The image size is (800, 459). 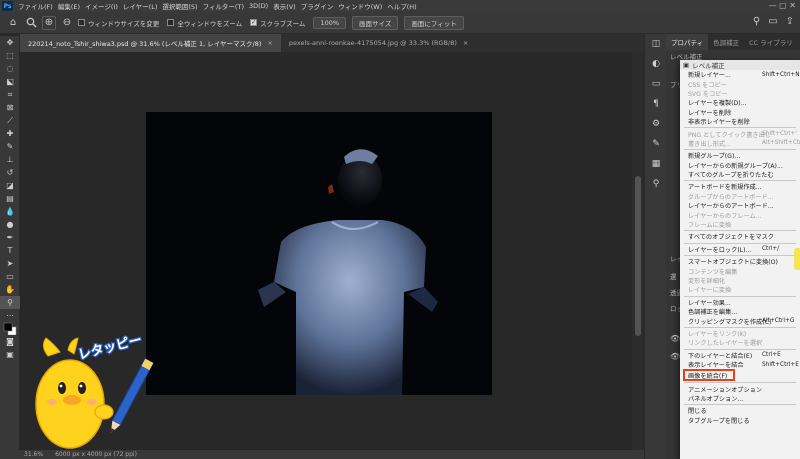 I want to click on clone-stamp-icon: ⊥, so click(x=10, y=159).